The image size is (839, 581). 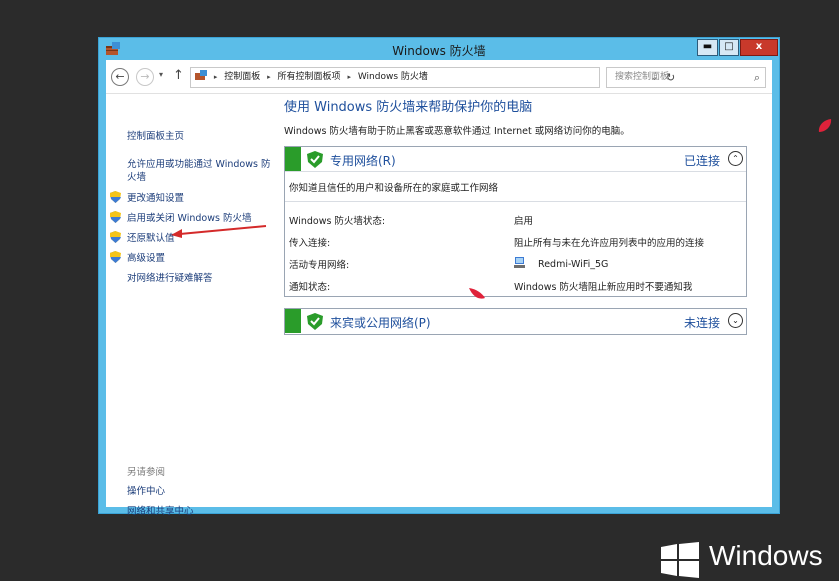 I want to click on active-network-row: 活动专用网络: Redmi-WiFi_5G, so click(x=515, y=263).